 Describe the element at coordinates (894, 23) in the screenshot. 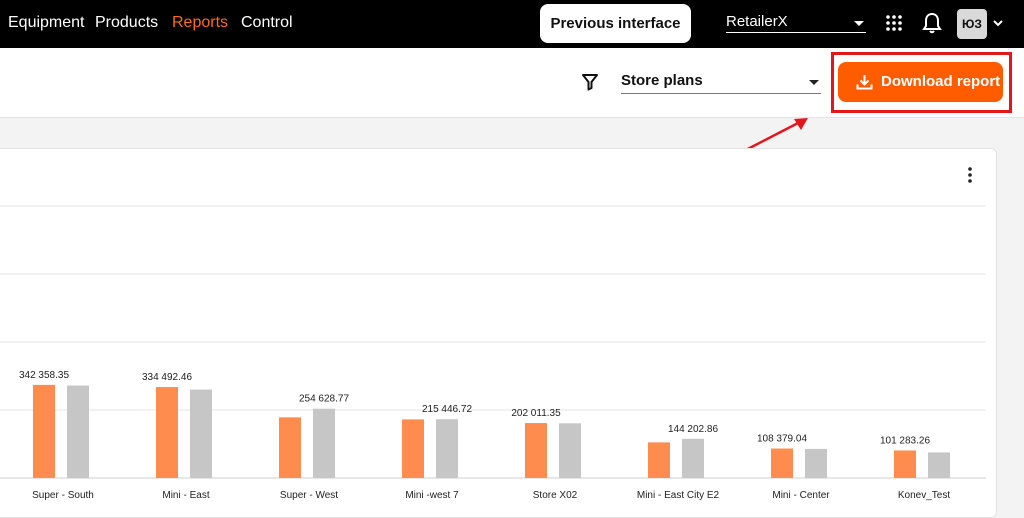

I see `apps-grid-icon` at that location.